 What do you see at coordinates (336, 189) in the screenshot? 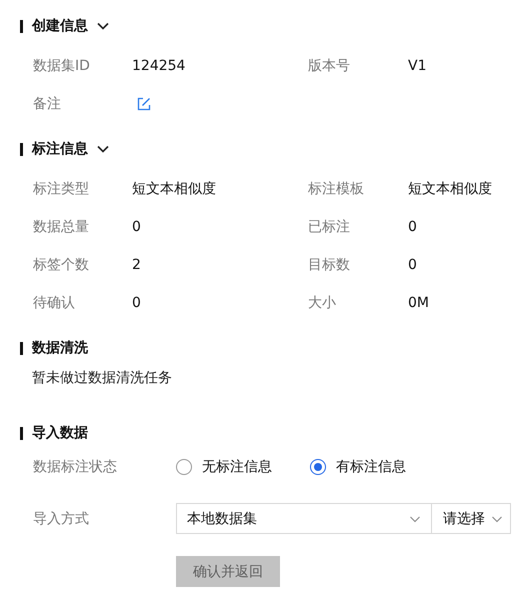
I see `field-label: 标注模板` at bounding box center [336, 189].